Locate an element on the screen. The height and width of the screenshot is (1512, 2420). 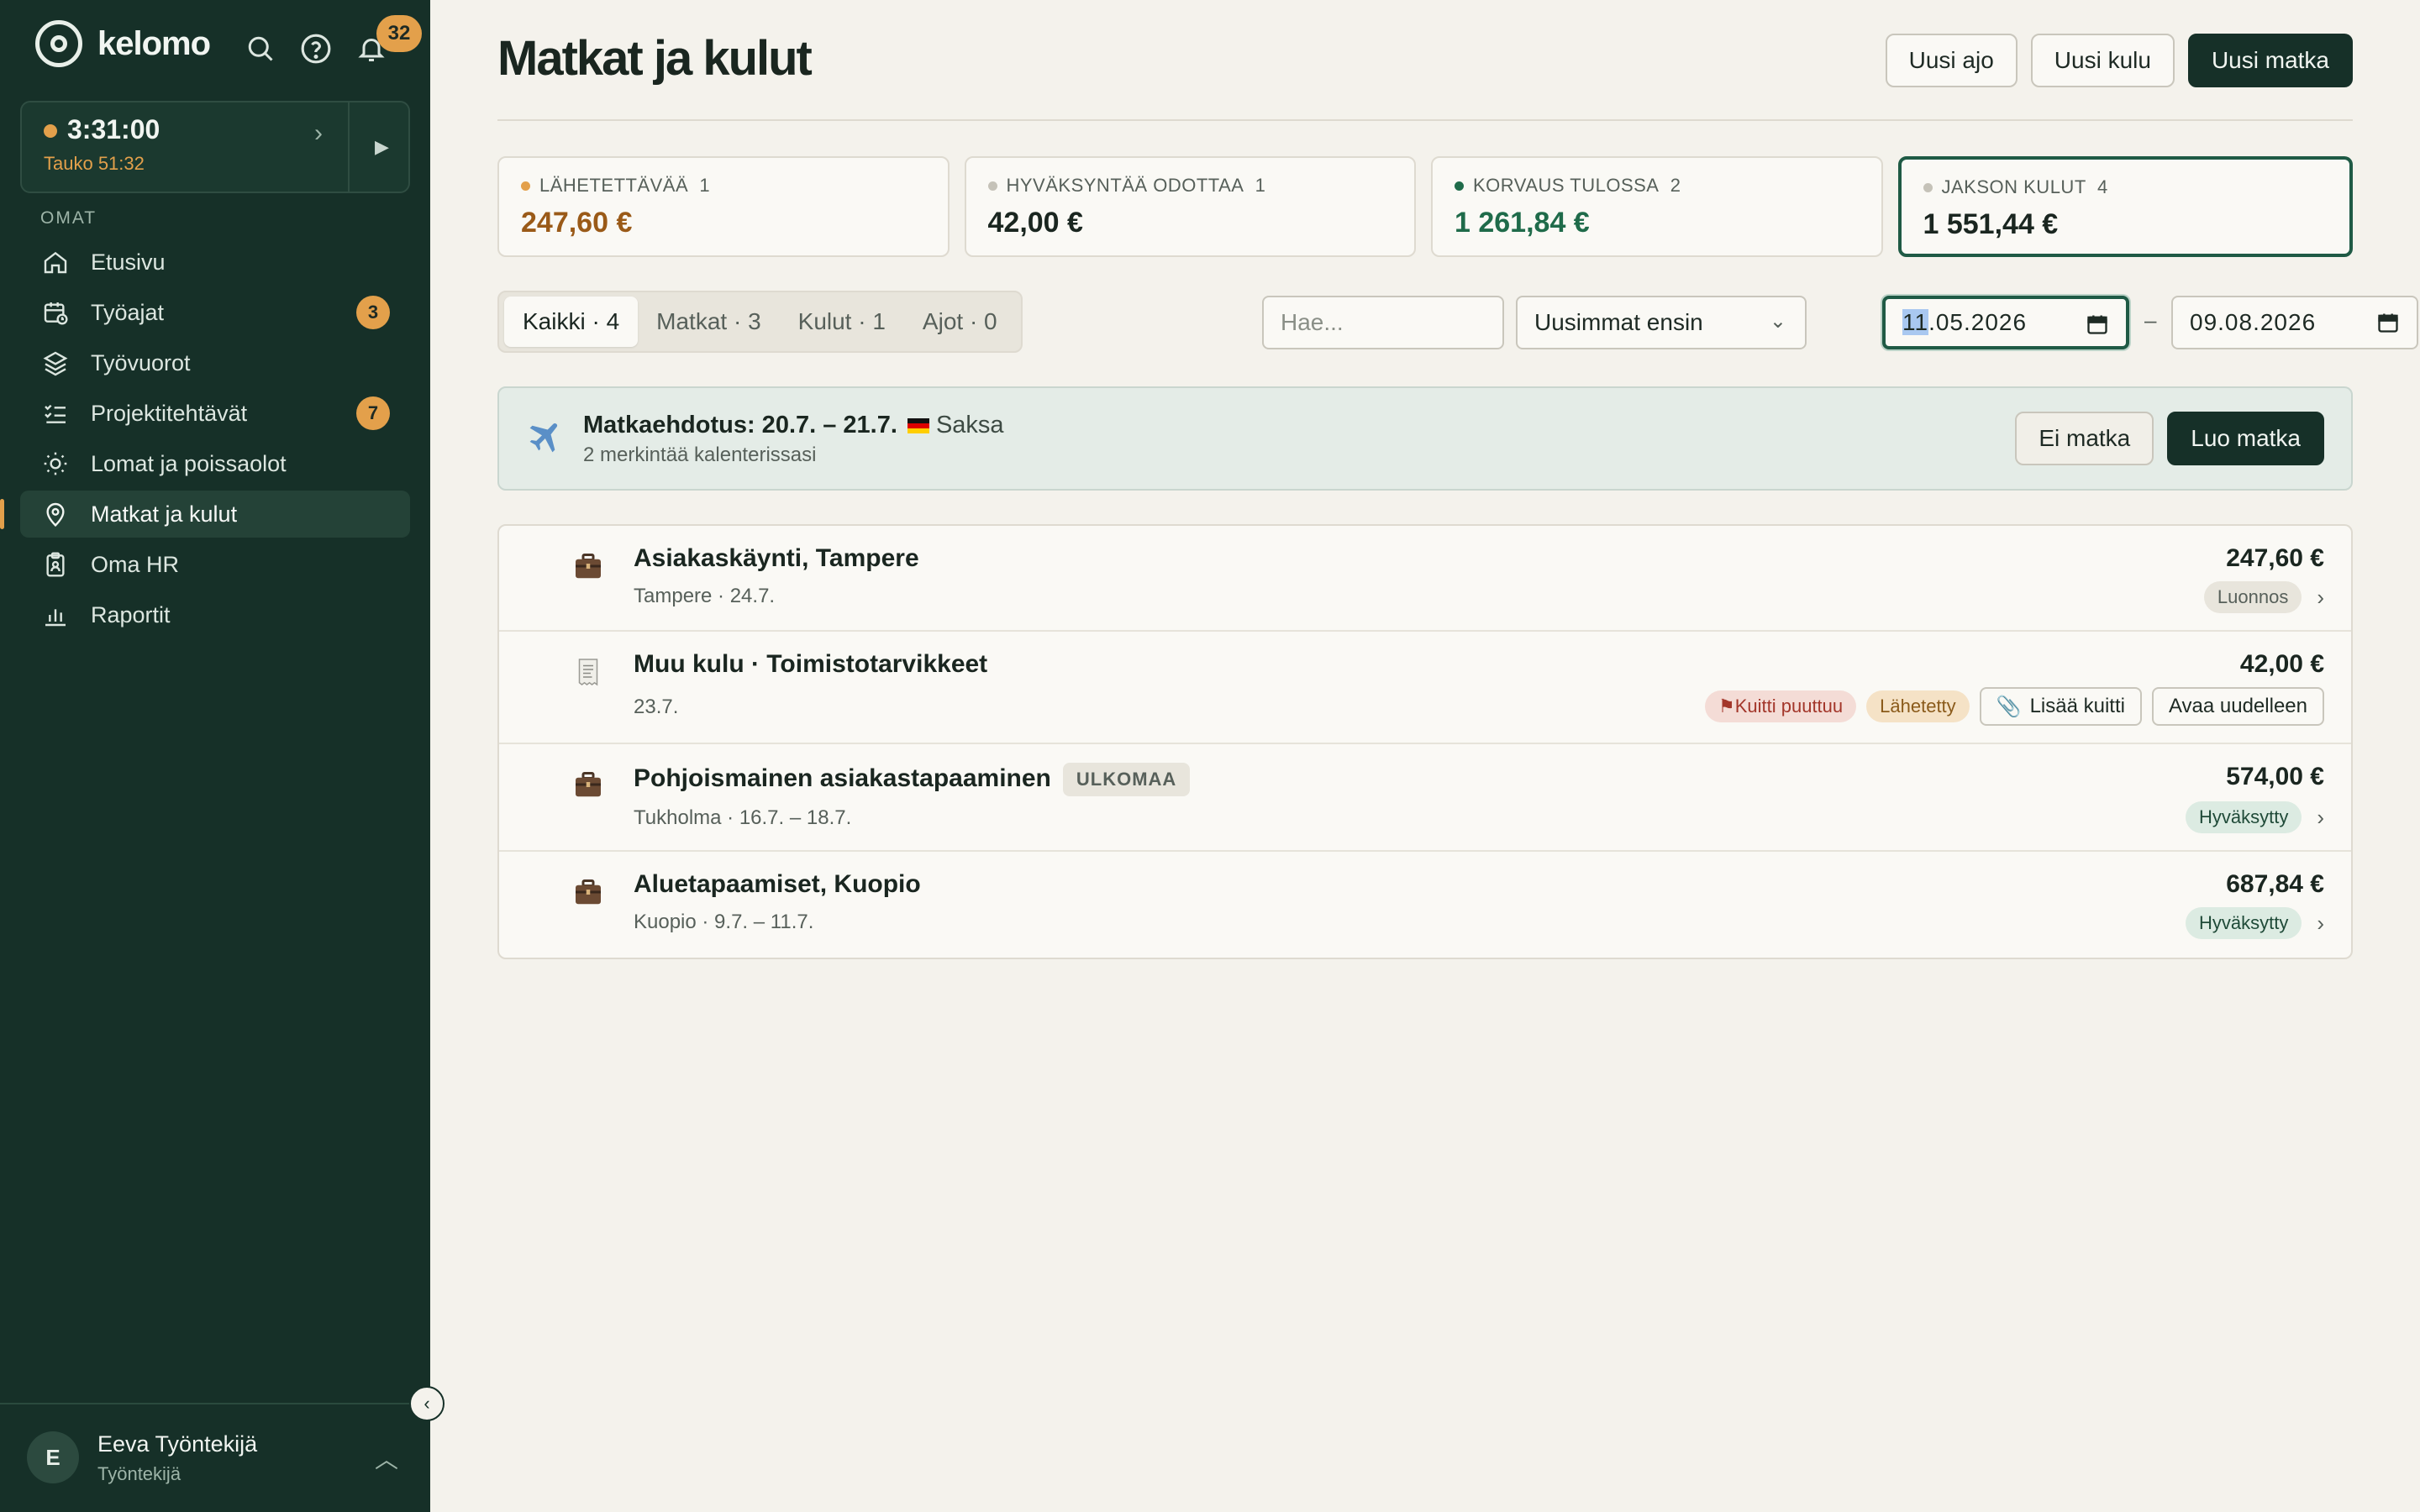
sidebar-item-label: Työajat is located at coordinates (128, 312).